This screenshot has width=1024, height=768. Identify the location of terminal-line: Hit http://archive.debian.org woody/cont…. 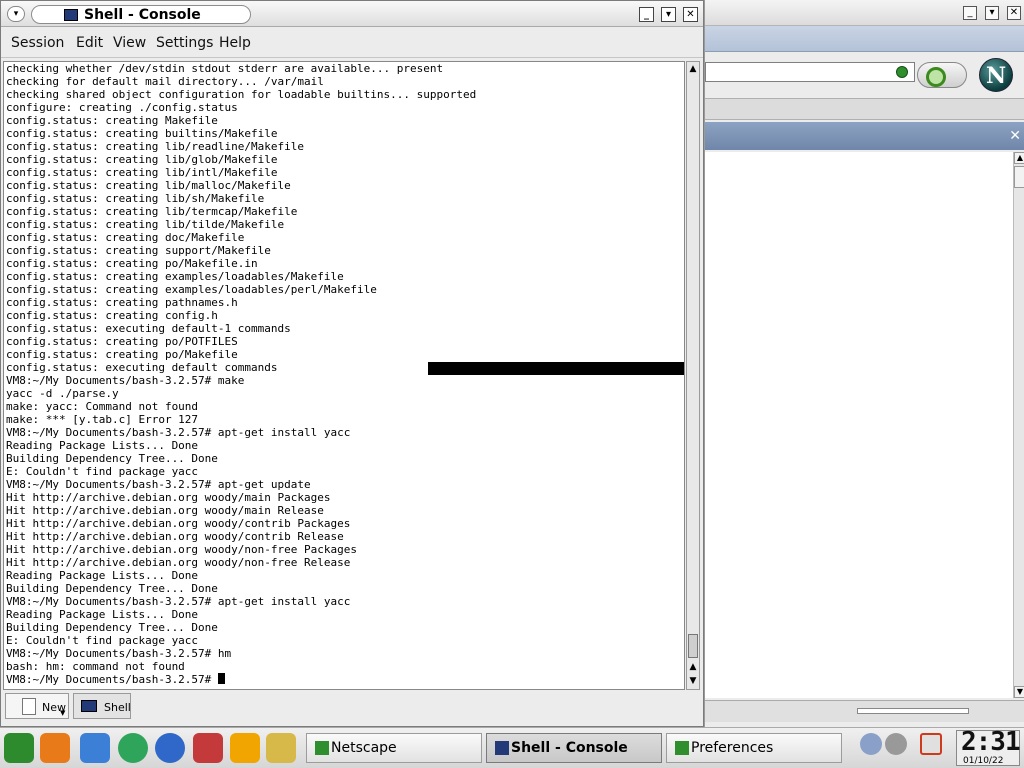
(175, 536).